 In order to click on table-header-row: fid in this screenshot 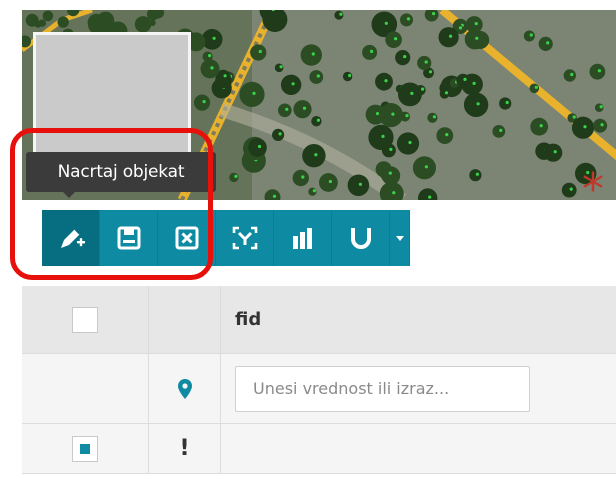, I will do `click(319, 320)`.